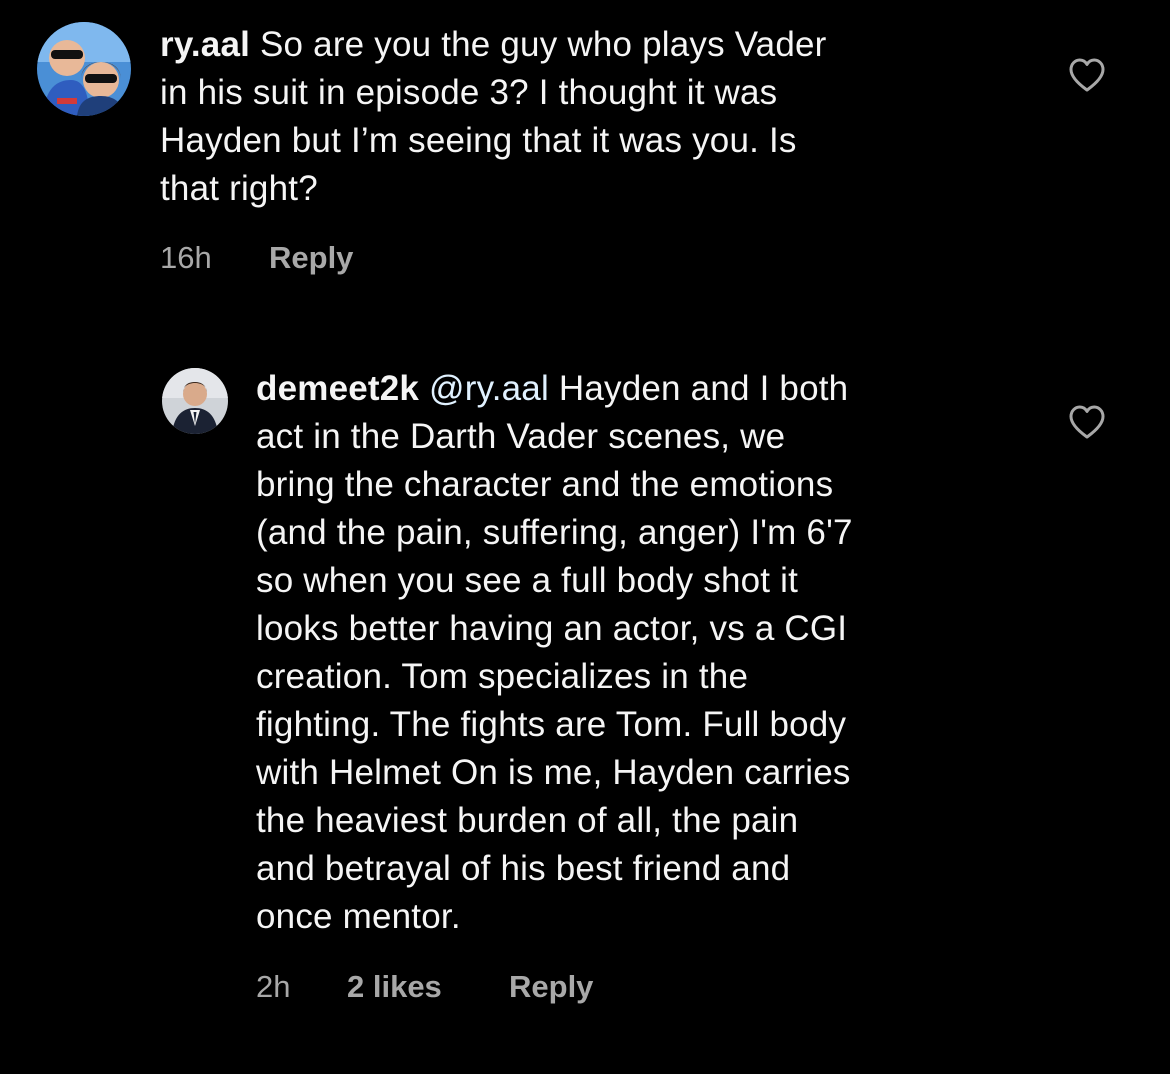 The width and height of the screenshot is (1170, 1074). Describe the element at coordinates (703, 388) in the screenshot. I see `comment-line: Hayden and I both` at that location.